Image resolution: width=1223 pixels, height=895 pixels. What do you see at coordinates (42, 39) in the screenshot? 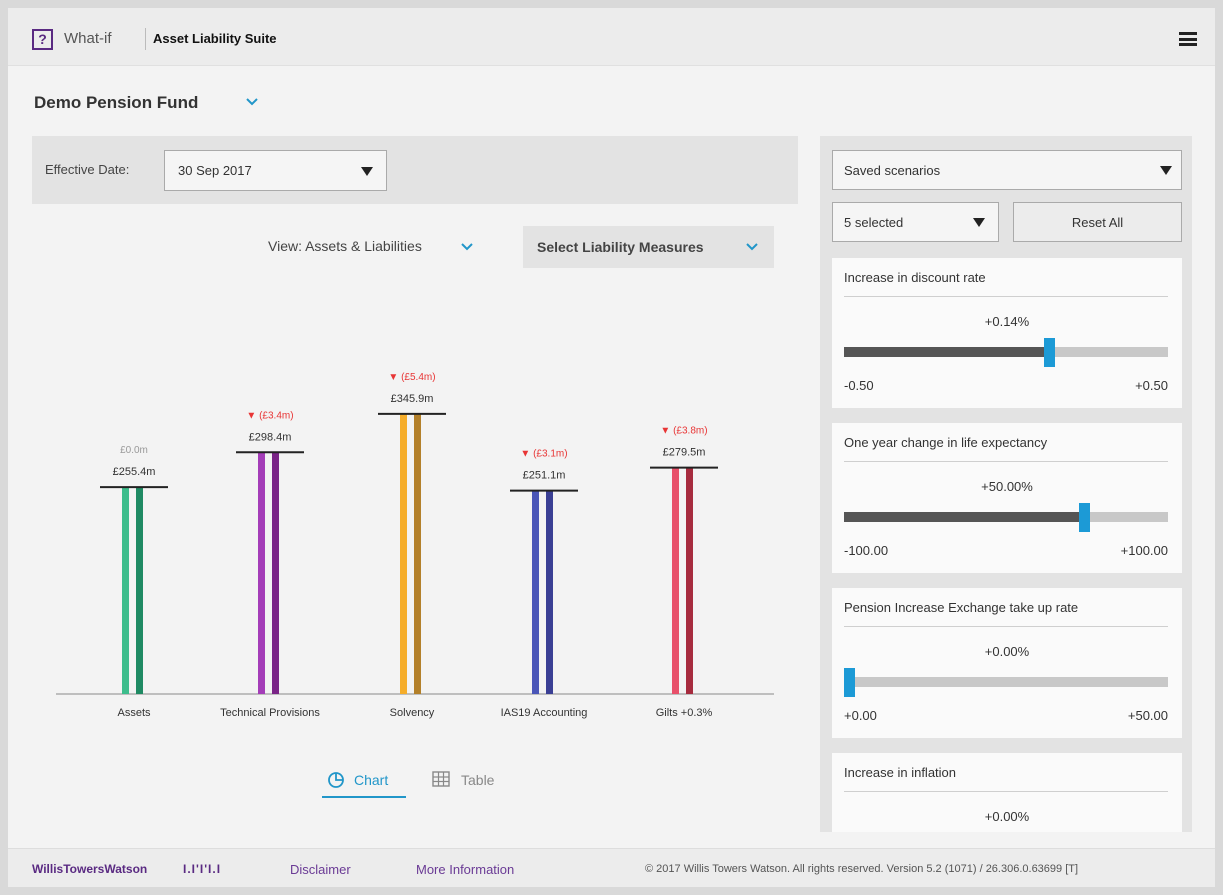
I see `help-logo-icon: ?` at bounding box center [42, 39].